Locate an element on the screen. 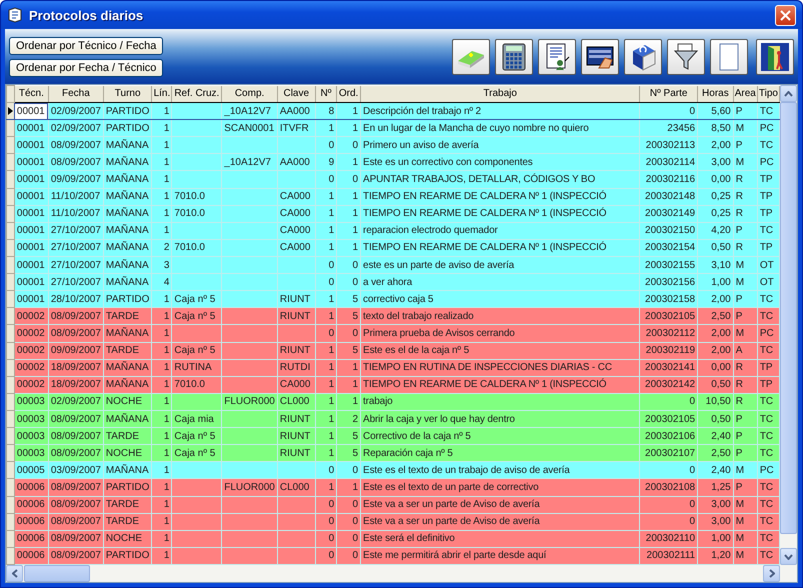 This screenshot has width=803, height=588. table-cell: Este será el definitivo is located at coordinates (500, 539).